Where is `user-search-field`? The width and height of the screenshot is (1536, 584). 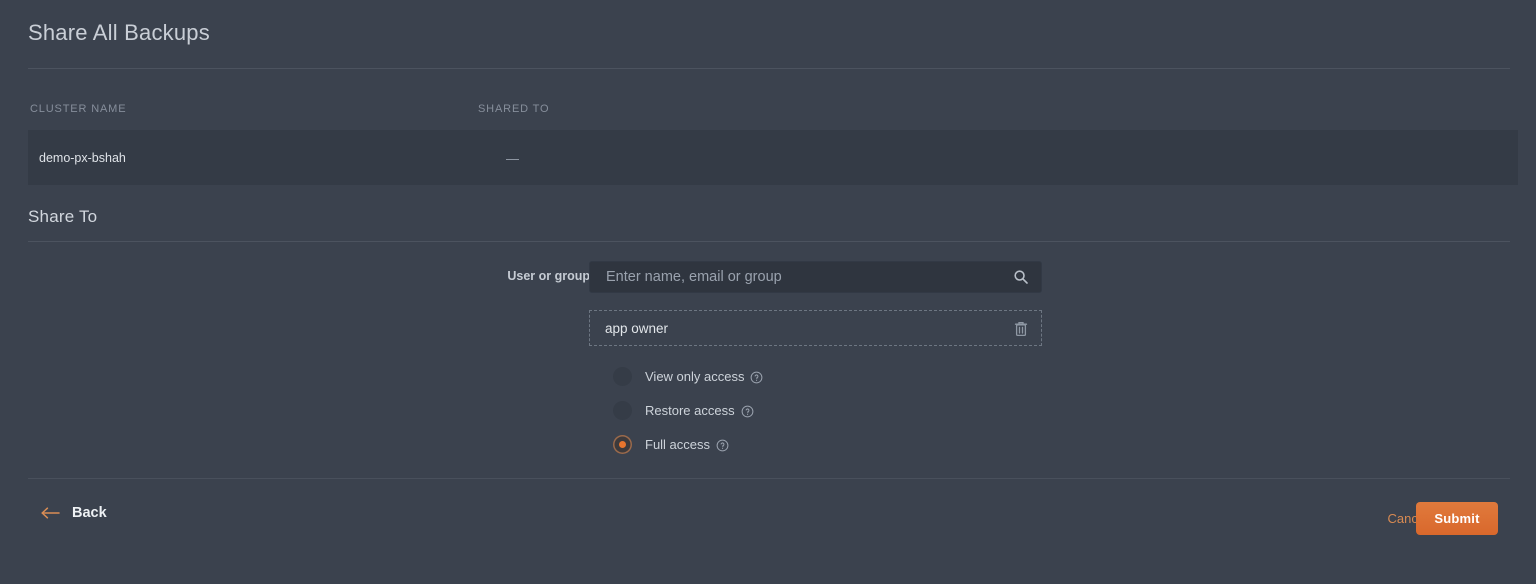
user-search-field is located at coordinates (815, 277).